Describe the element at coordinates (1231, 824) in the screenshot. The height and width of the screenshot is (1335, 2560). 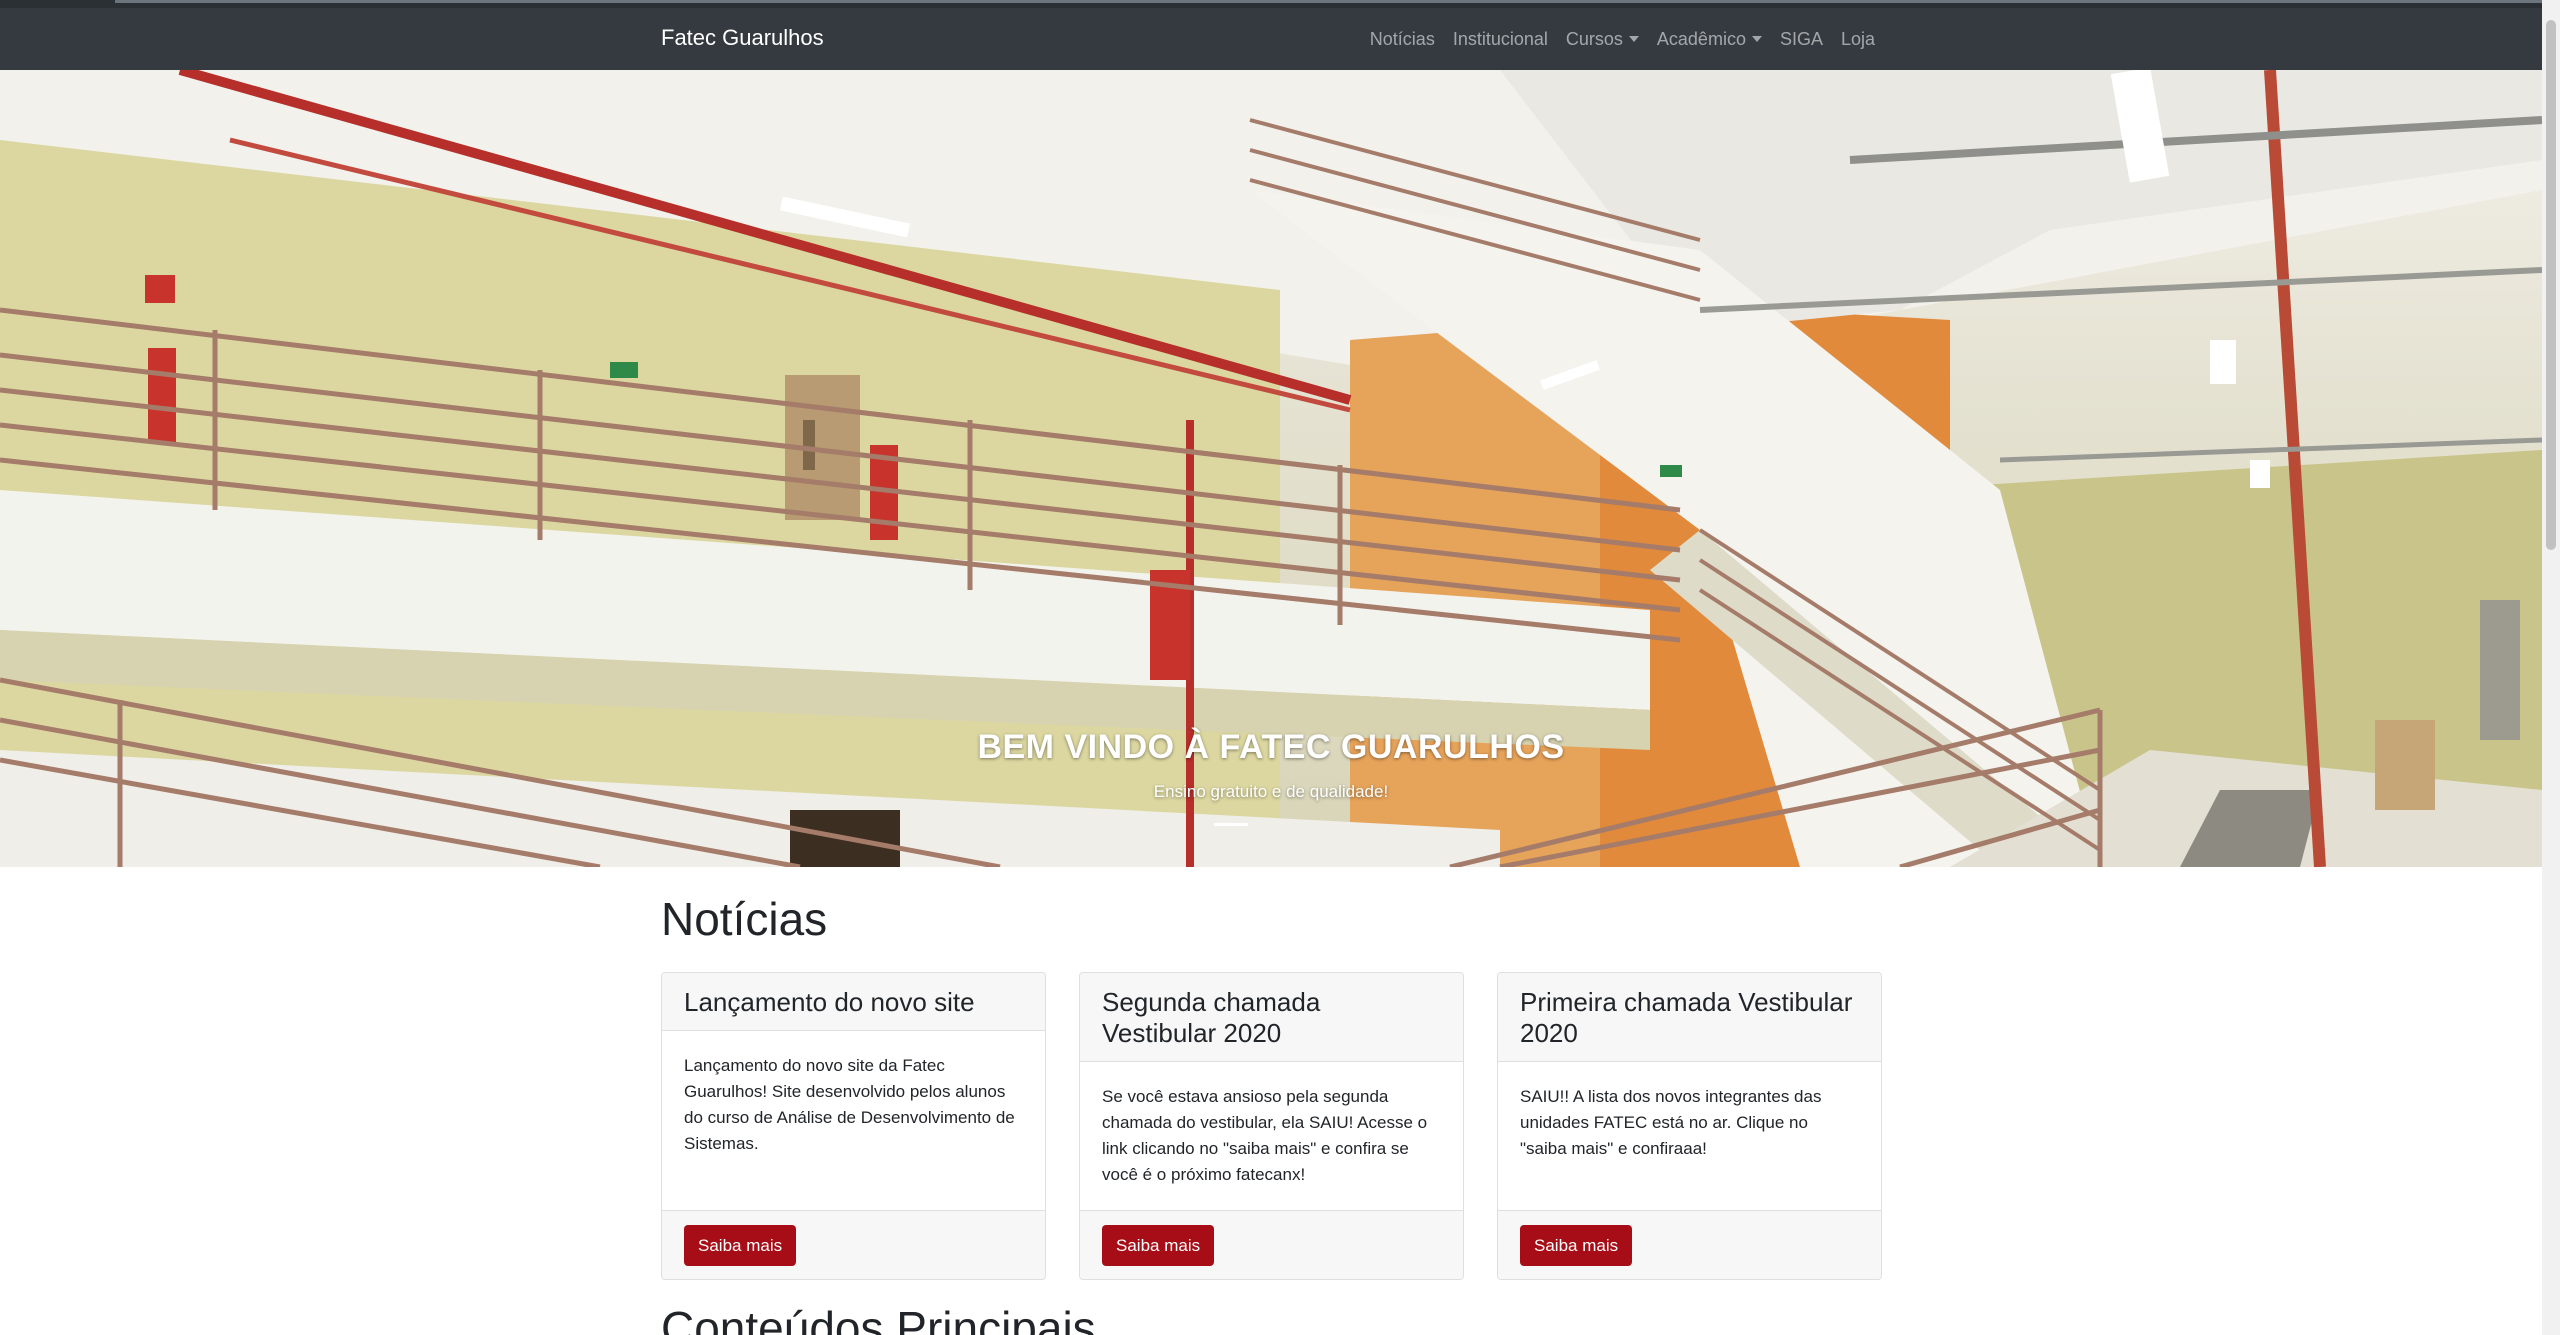
I see `carousel-indicator` at that location.